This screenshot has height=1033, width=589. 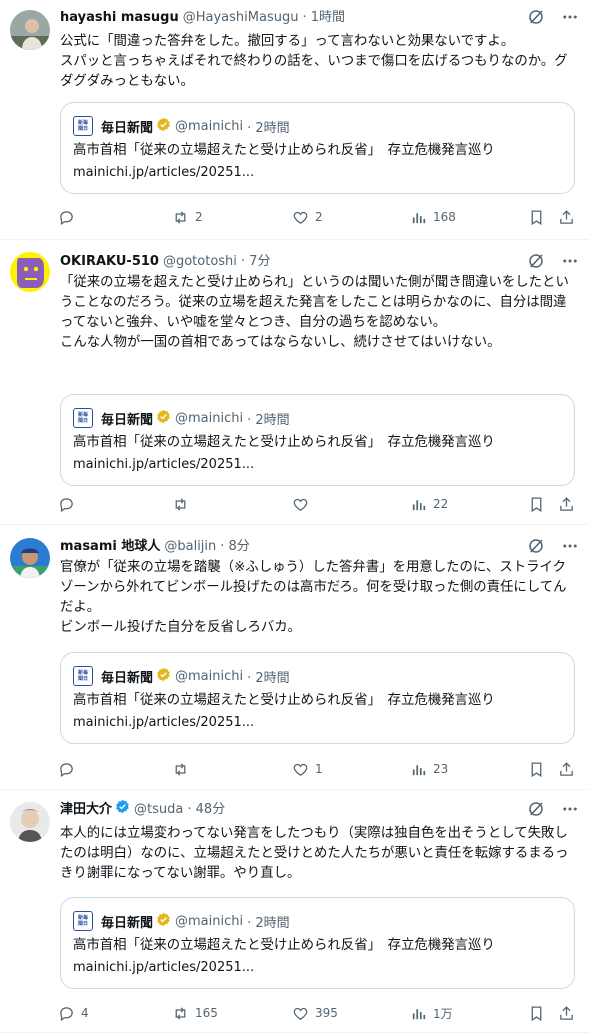 What do you see at coordinates (190, 547) in the screenshot?
I see `handle: @balijin` at bounding box center [190, 547].